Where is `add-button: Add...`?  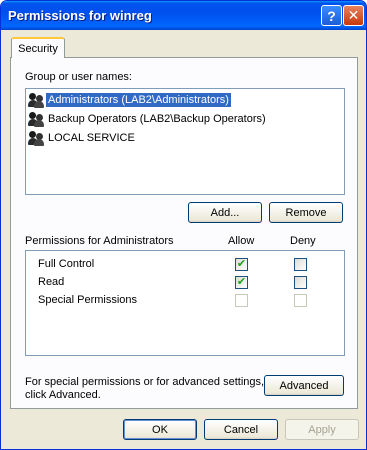 add-button: Add... is located at coordinates (225, 212).